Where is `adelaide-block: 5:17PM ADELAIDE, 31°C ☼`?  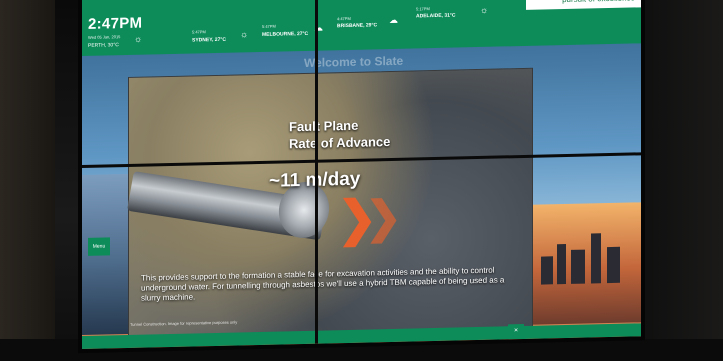 adelaide-block: 5:17PM ADELAIDE, 31°C ☼ is located at coordinates (447, 24).